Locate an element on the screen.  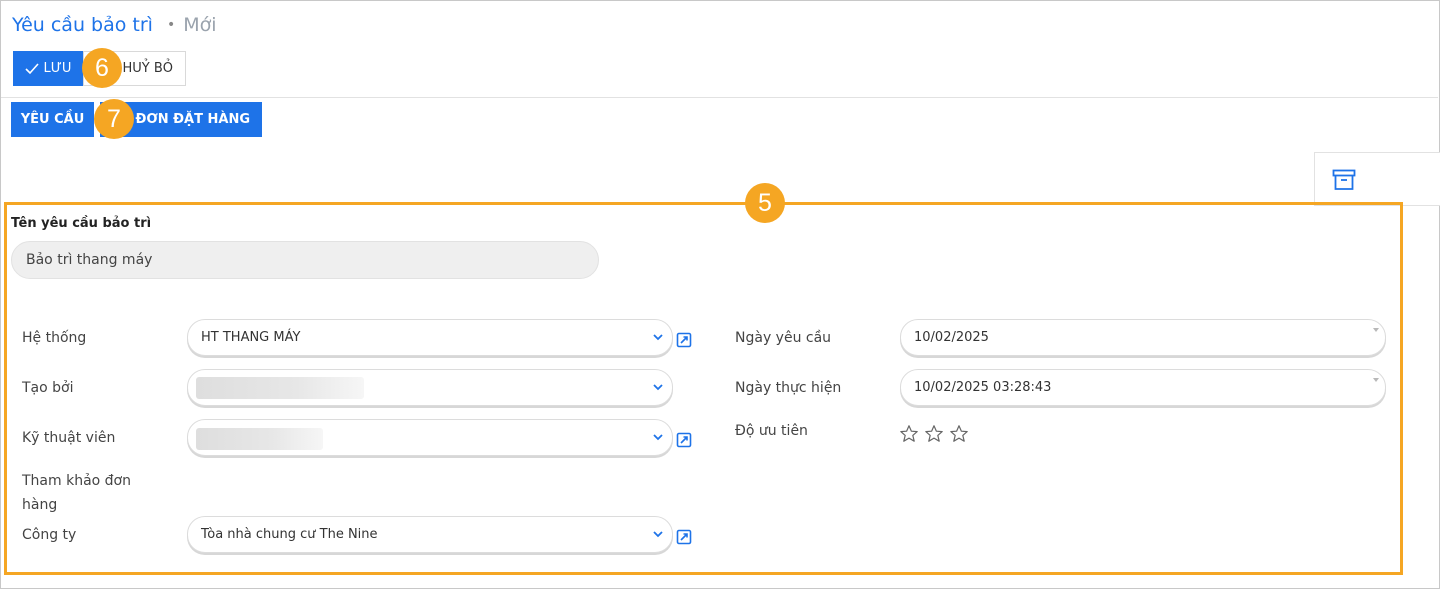
technician-label: Kỹ thuật viên is located at coordinates (69, 438).